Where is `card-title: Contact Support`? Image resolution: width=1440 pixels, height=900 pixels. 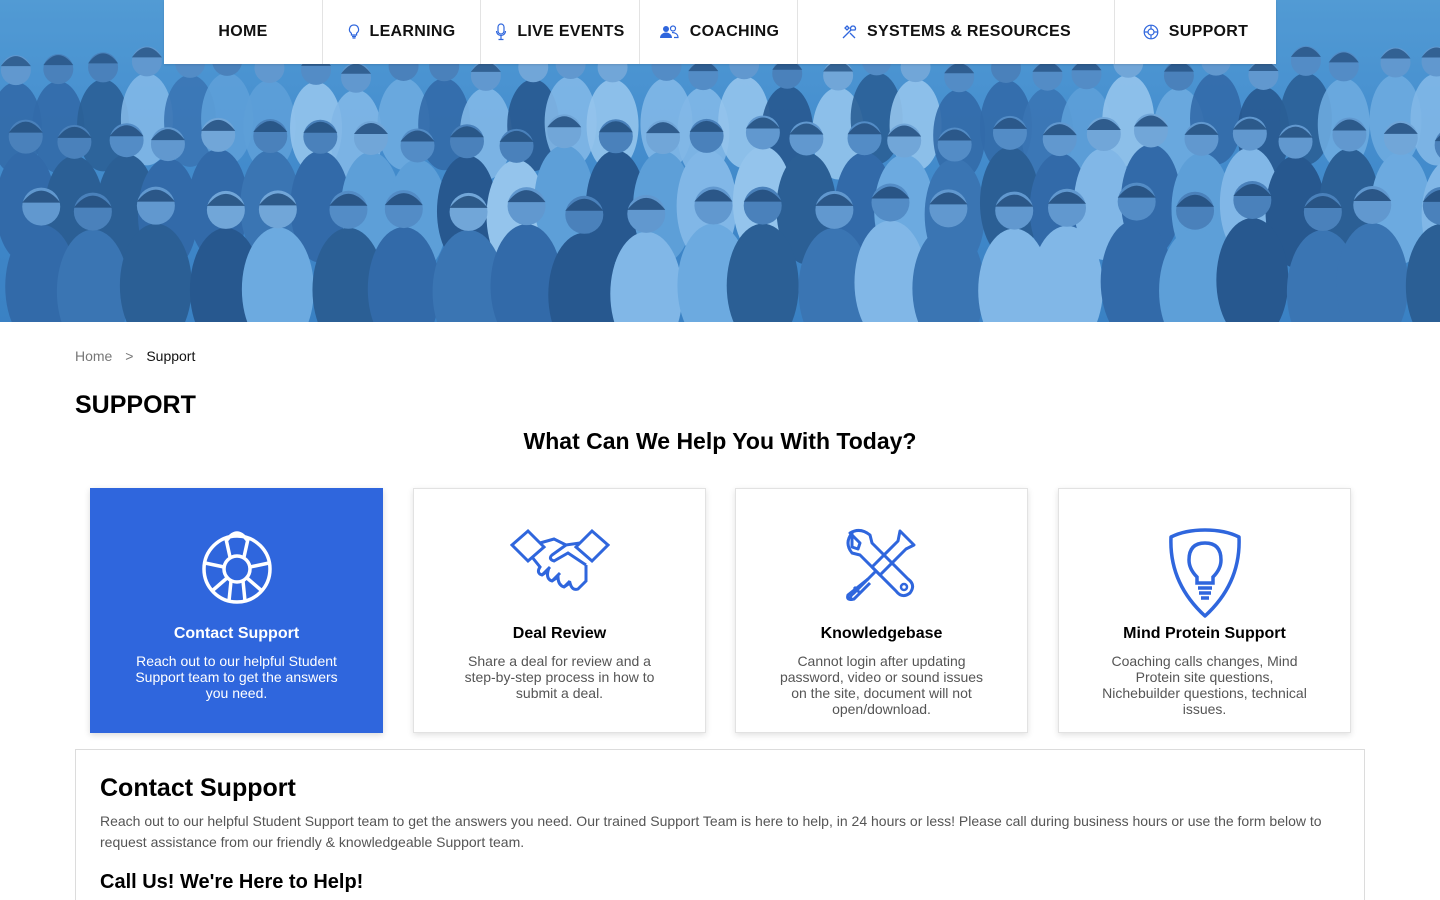
card-title: Contact Support is located at coordinates (236, 633).